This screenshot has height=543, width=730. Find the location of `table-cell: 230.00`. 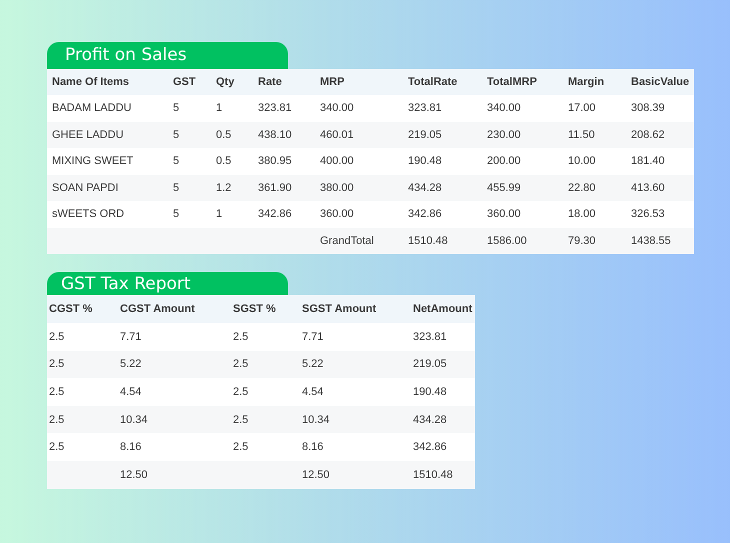

table-cell: 230.00 is located at coordinates (504, 134).